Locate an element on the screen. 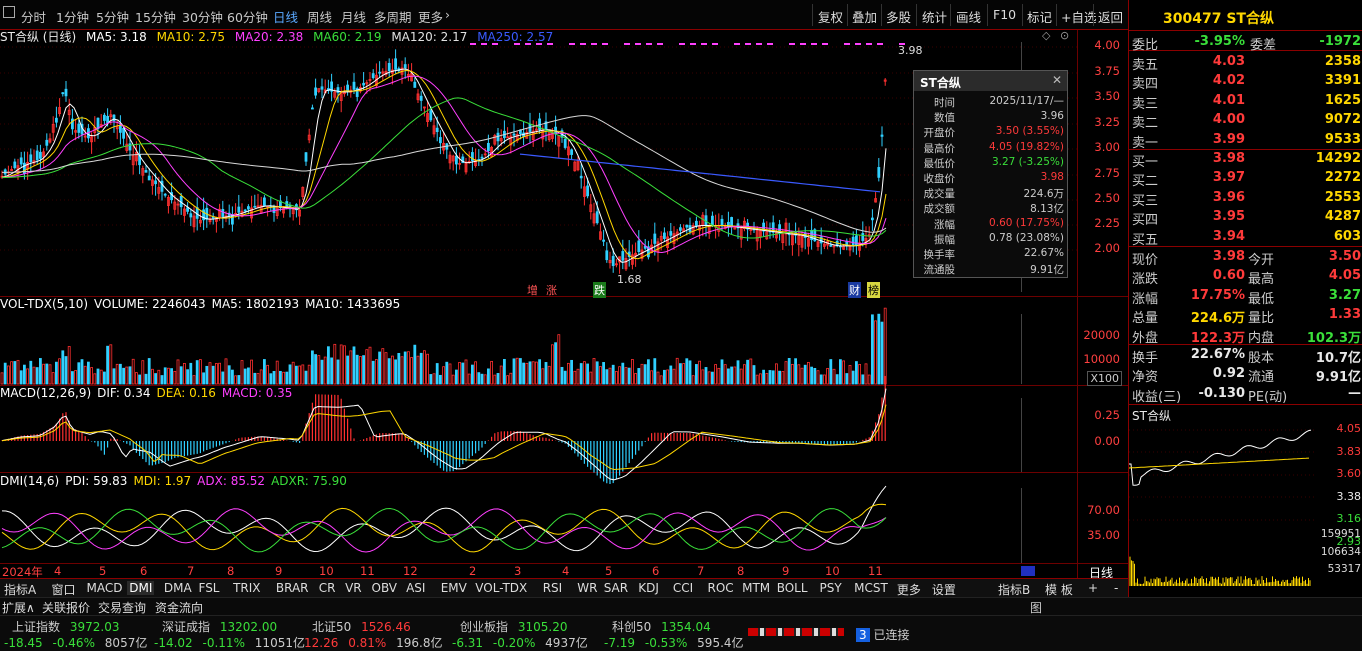  period-daily: 日线 is located at coordinates (285, 16).